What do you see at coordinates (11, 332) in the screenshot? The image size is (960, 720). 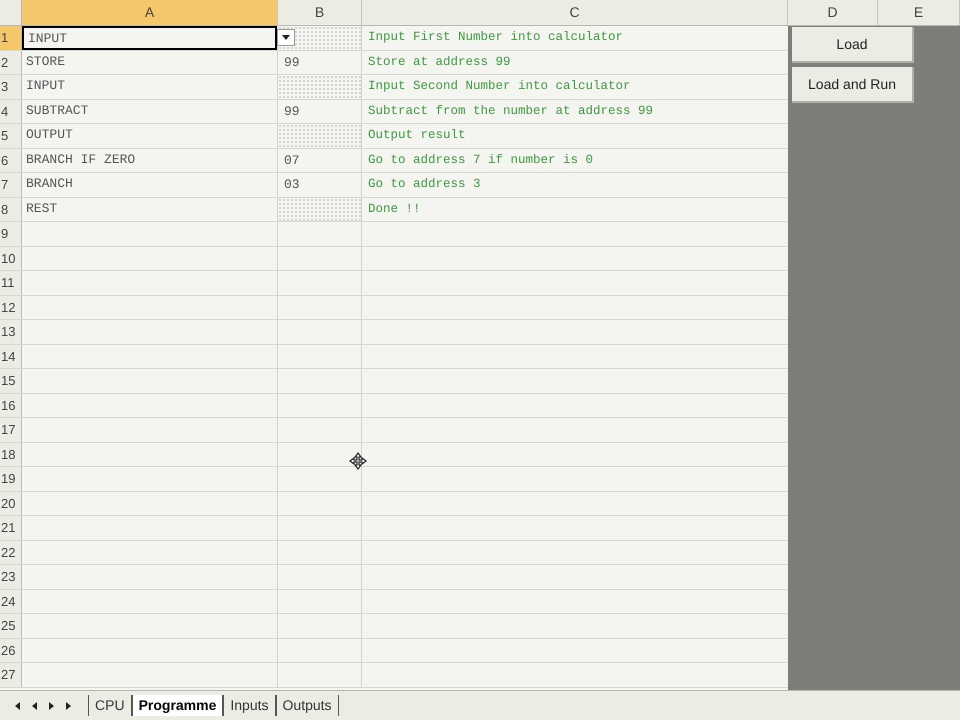 I see `row-header: 13` at bounding box center [11, 332].